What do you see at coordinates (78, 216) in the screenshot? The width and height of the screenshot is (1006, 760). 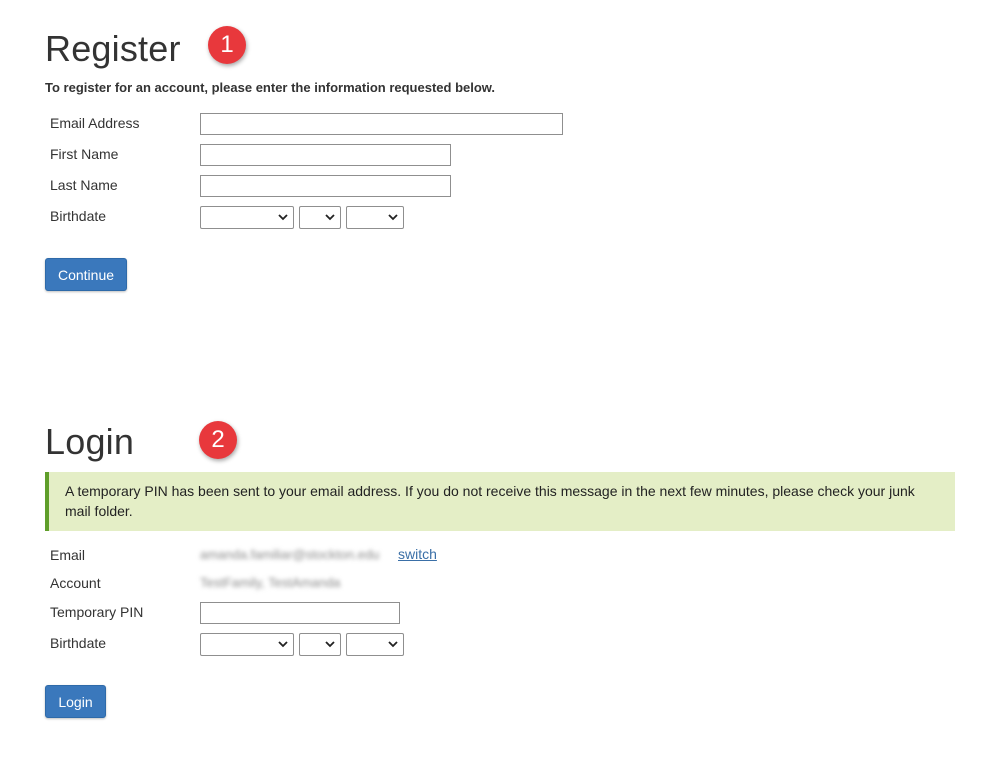 I see `birthdate-label: Birthdate` at bounding box center [78, 216].